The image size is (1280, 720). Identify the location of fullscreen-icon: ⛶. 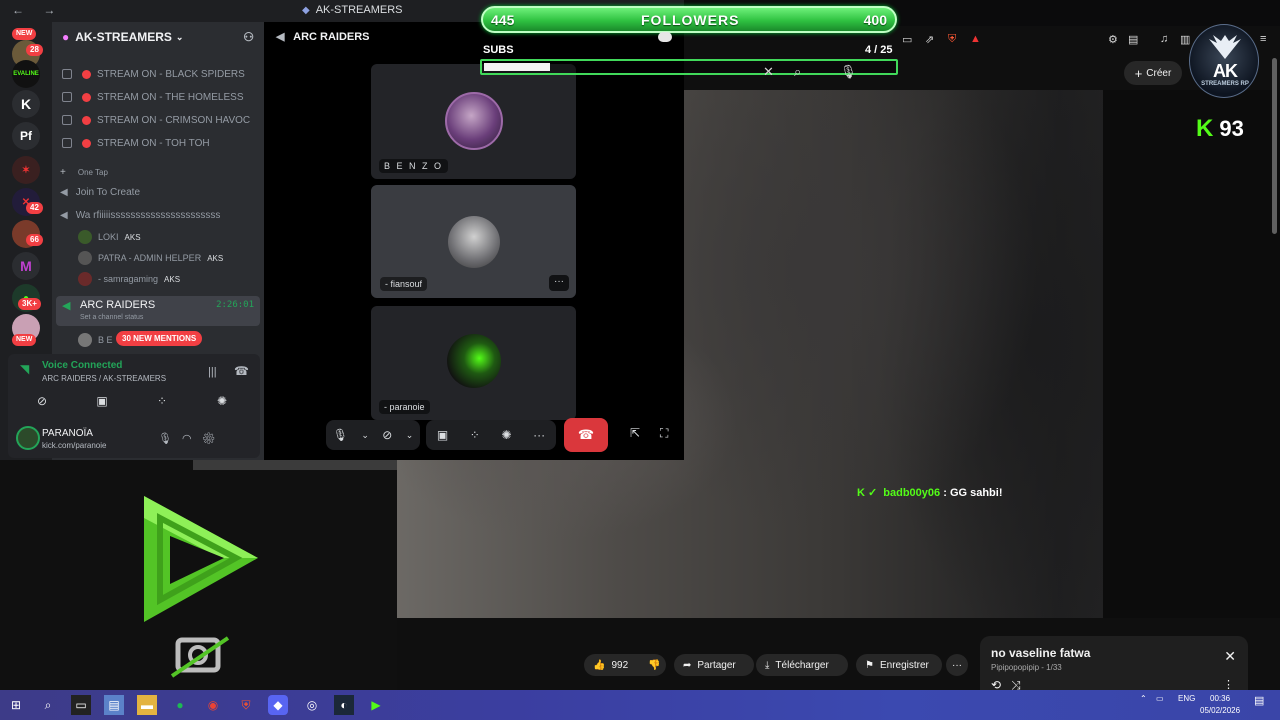
(664, 433).